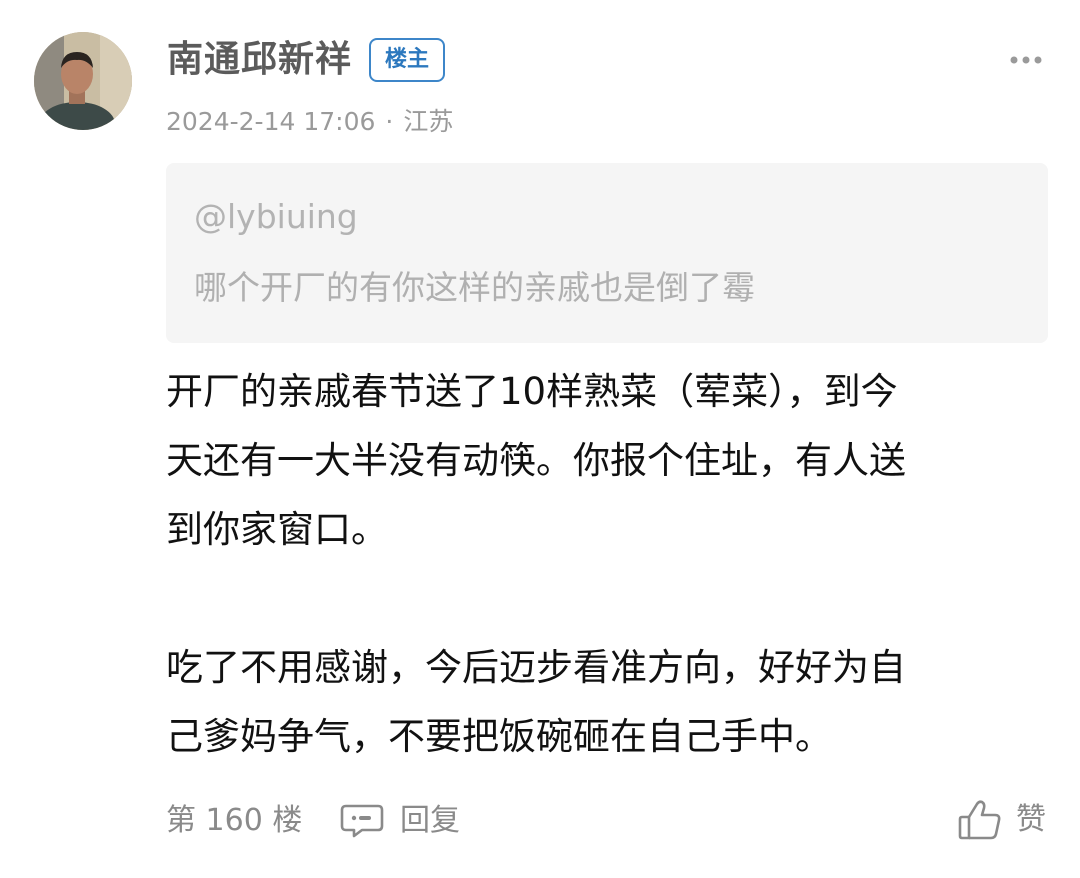 This screenshot has height=878, width=1080. I want to click on content-line: 己爹妈争气，不要把饭碗砸在自己手中。, so click(499, 736).